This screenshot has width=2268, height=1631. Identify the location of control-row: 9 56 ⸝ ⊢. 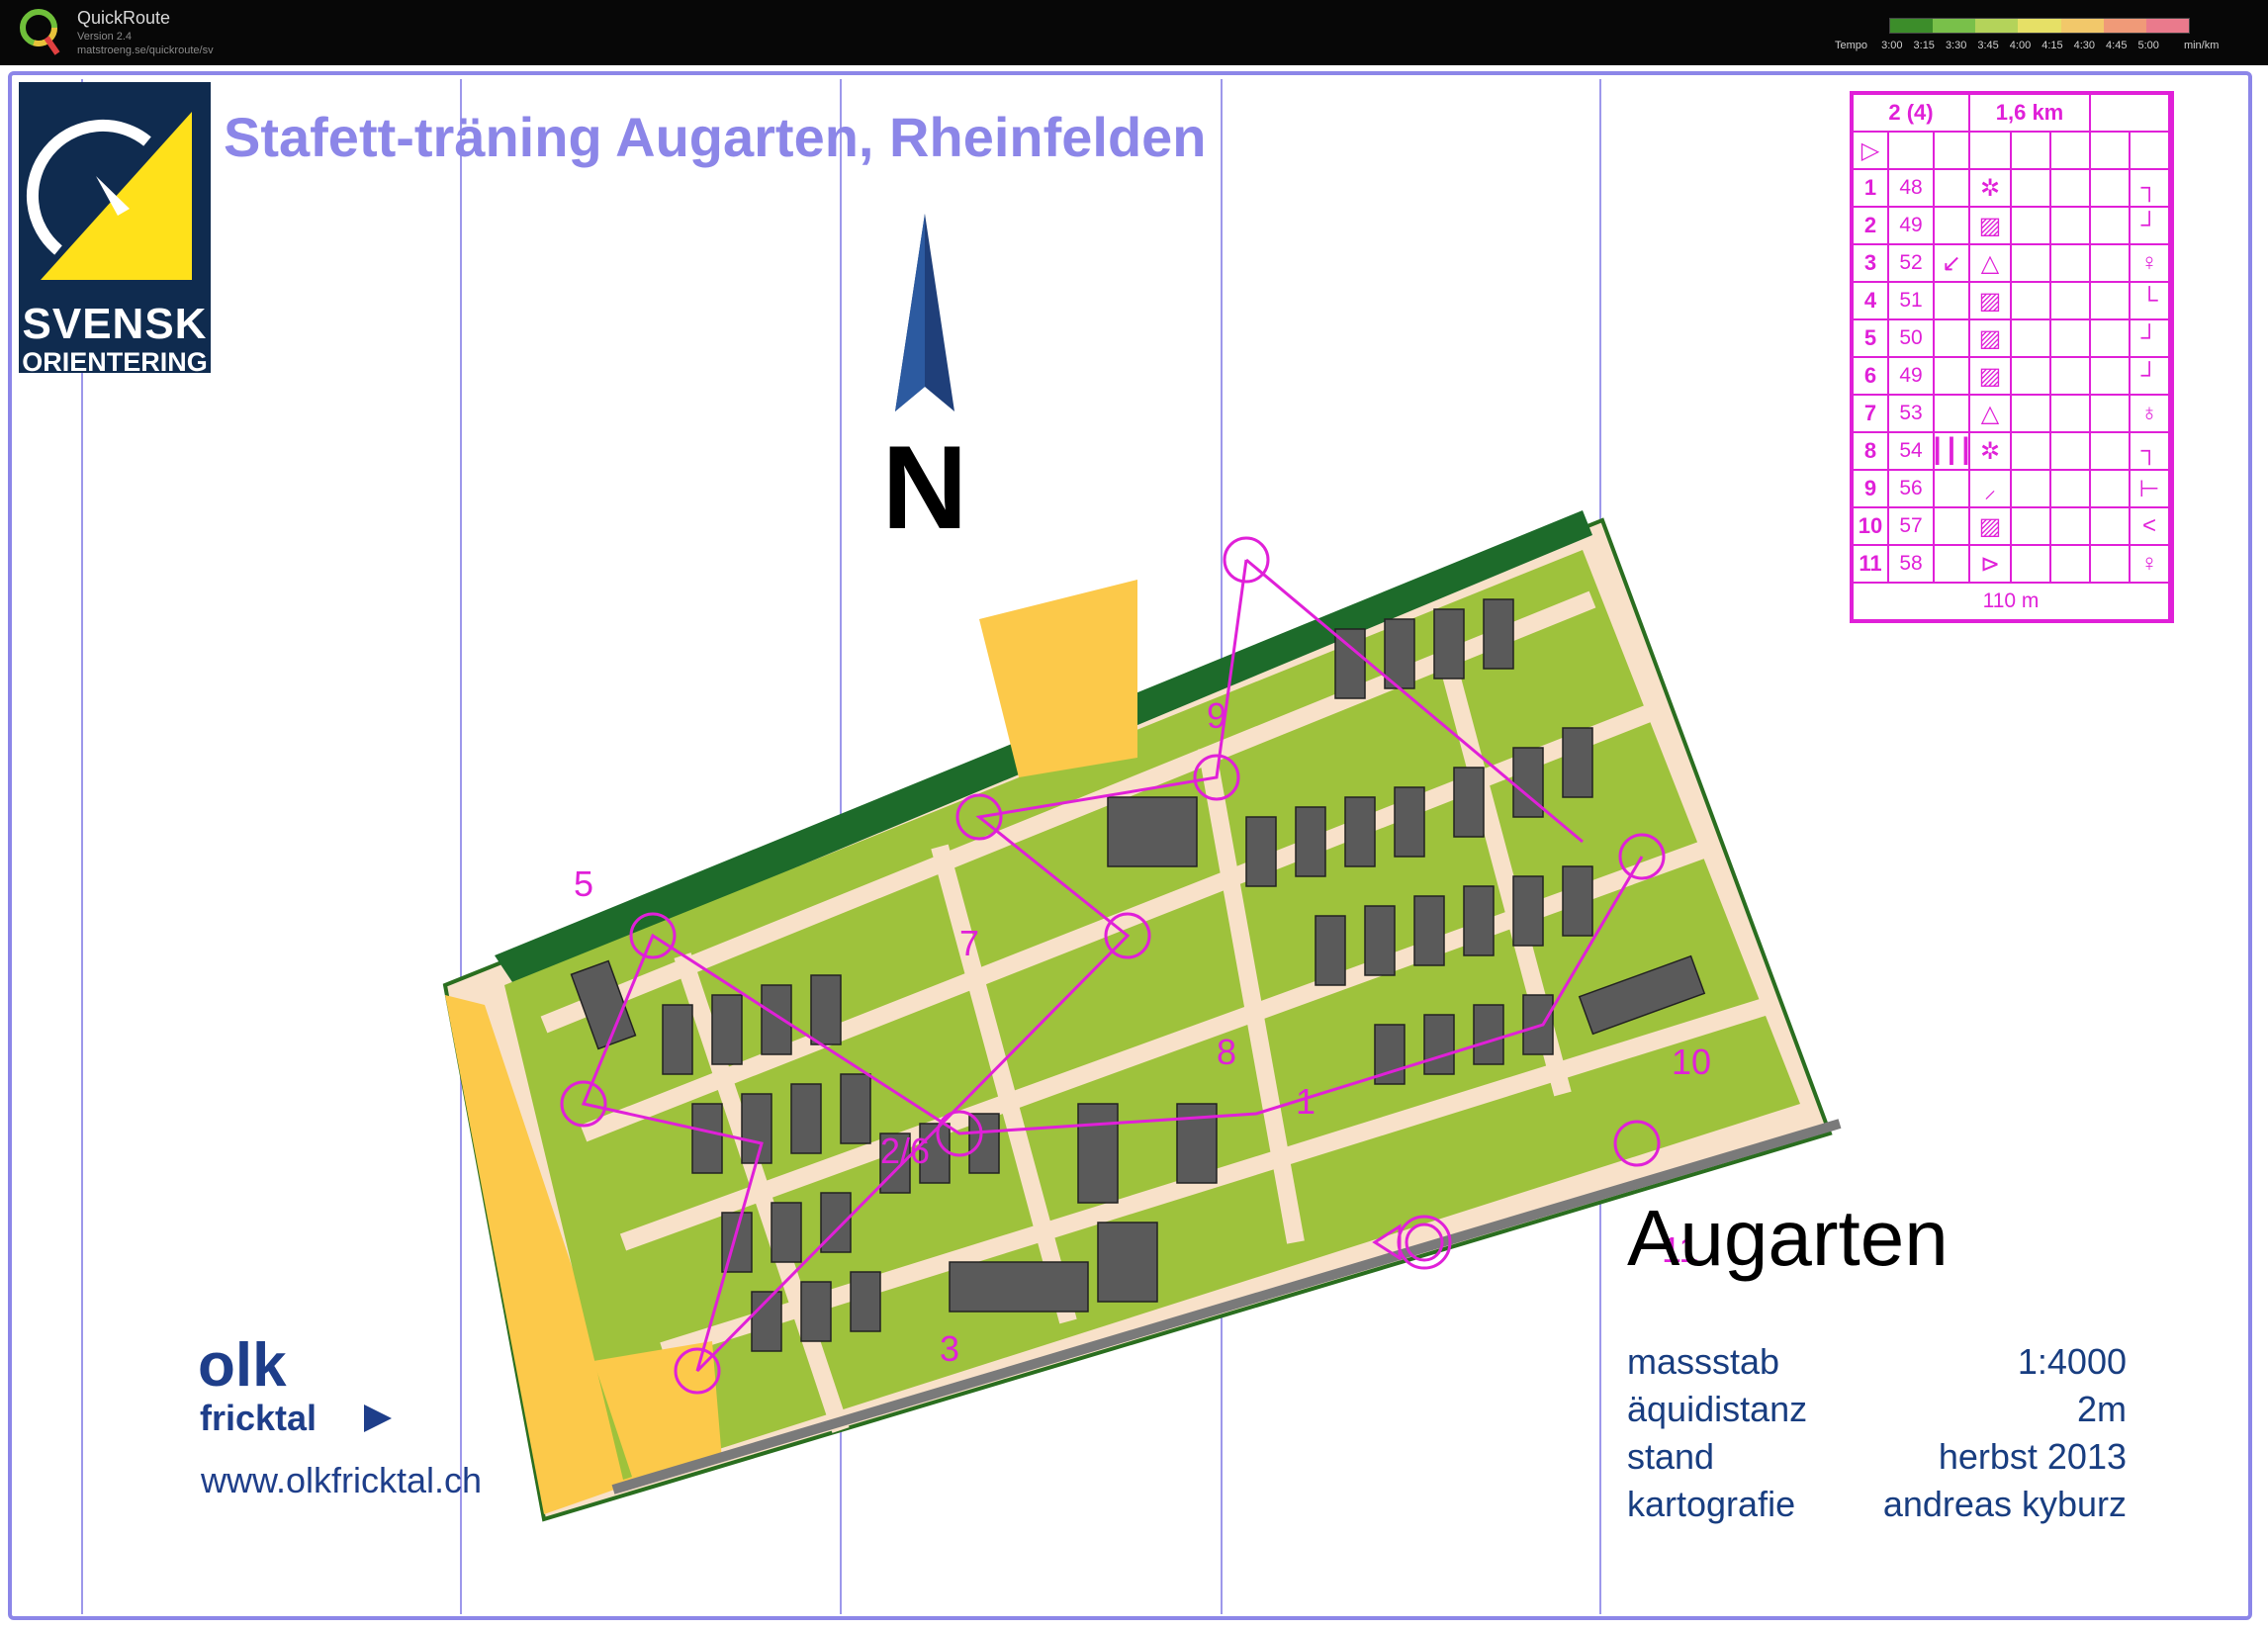
(2012, 490).